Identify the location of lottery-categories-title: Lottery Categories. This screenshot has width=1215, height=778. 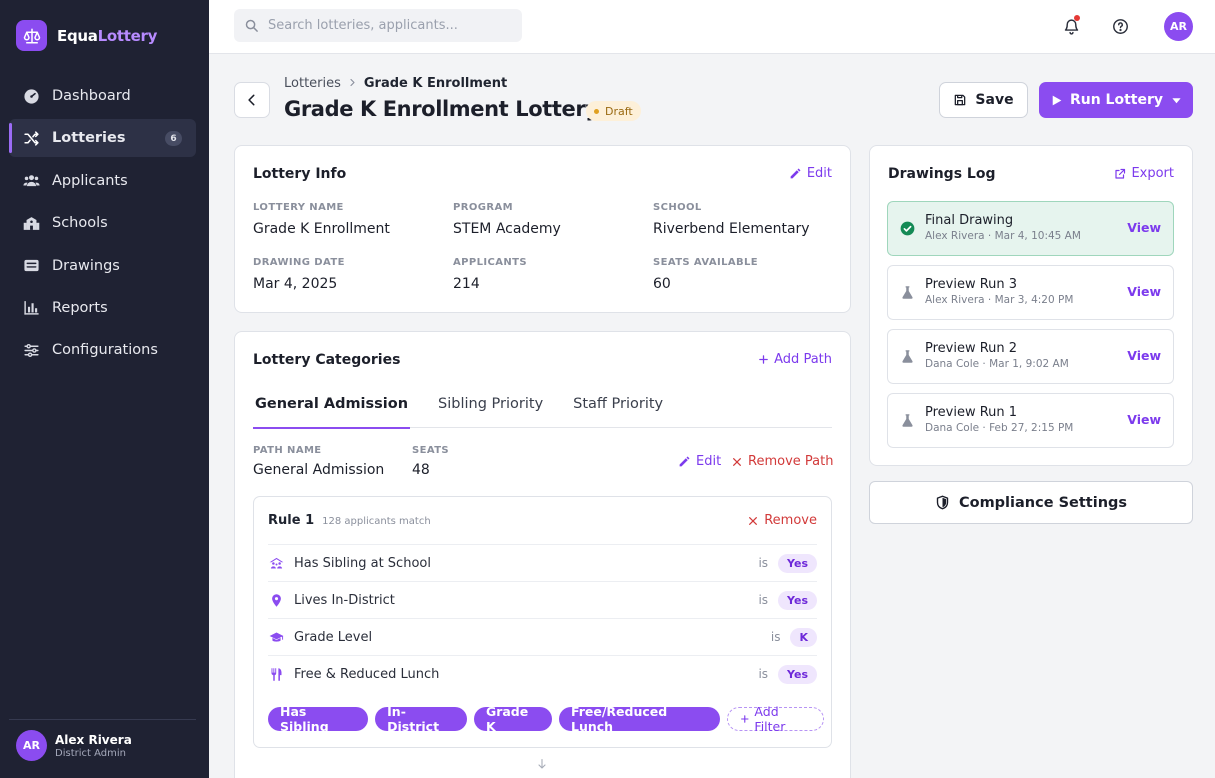
(327, 360).